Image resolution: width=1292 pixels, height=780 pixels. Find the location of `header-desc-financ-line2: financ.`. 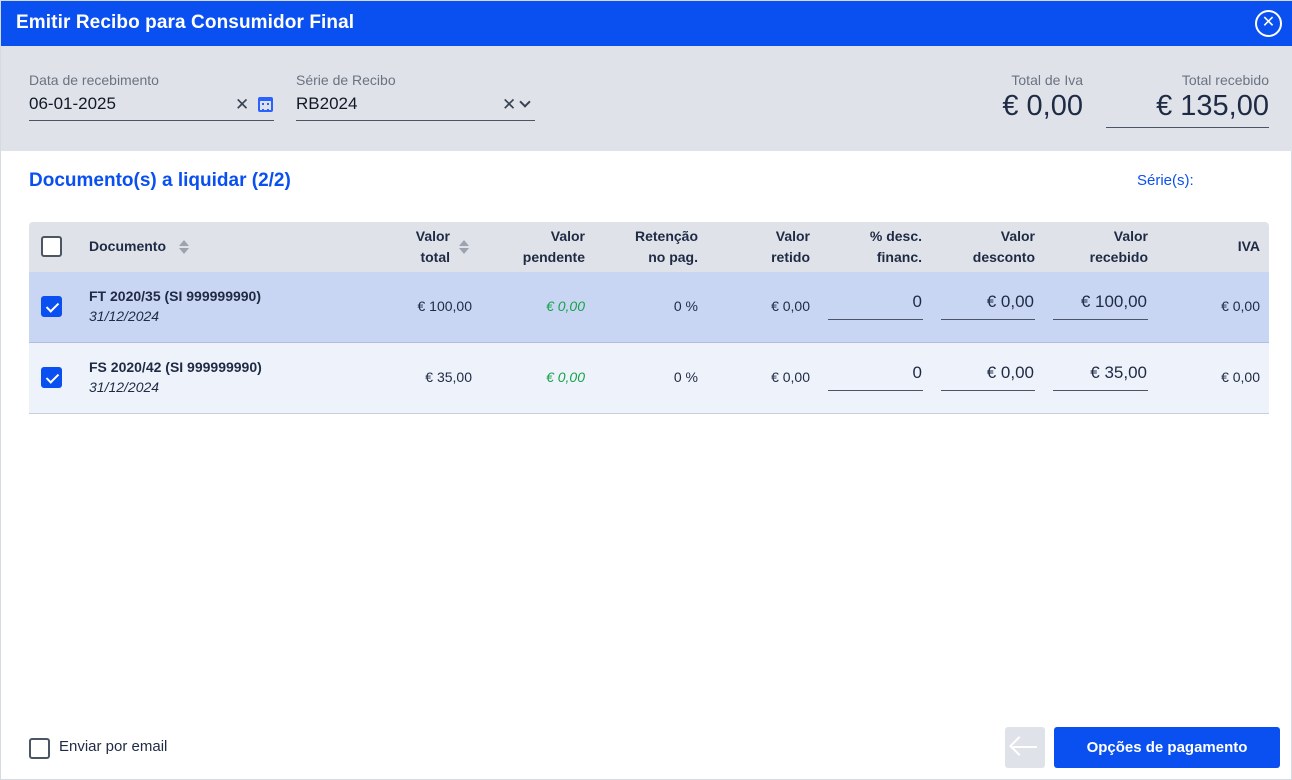

header-desc-financ-line2: financ. is located at coordinates (899, 257).